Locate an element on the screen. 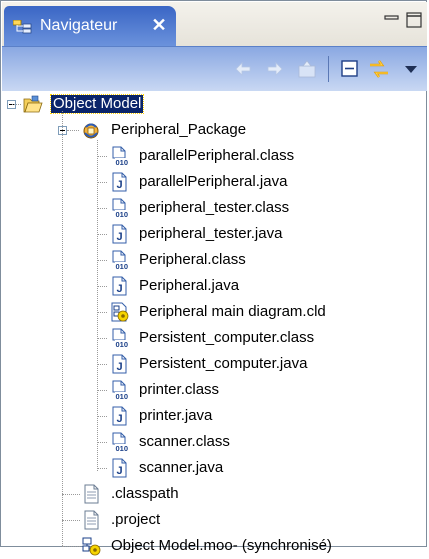 The image size is (429, 559). tree-item-label: .classpath is located at coordinates (145, 493).